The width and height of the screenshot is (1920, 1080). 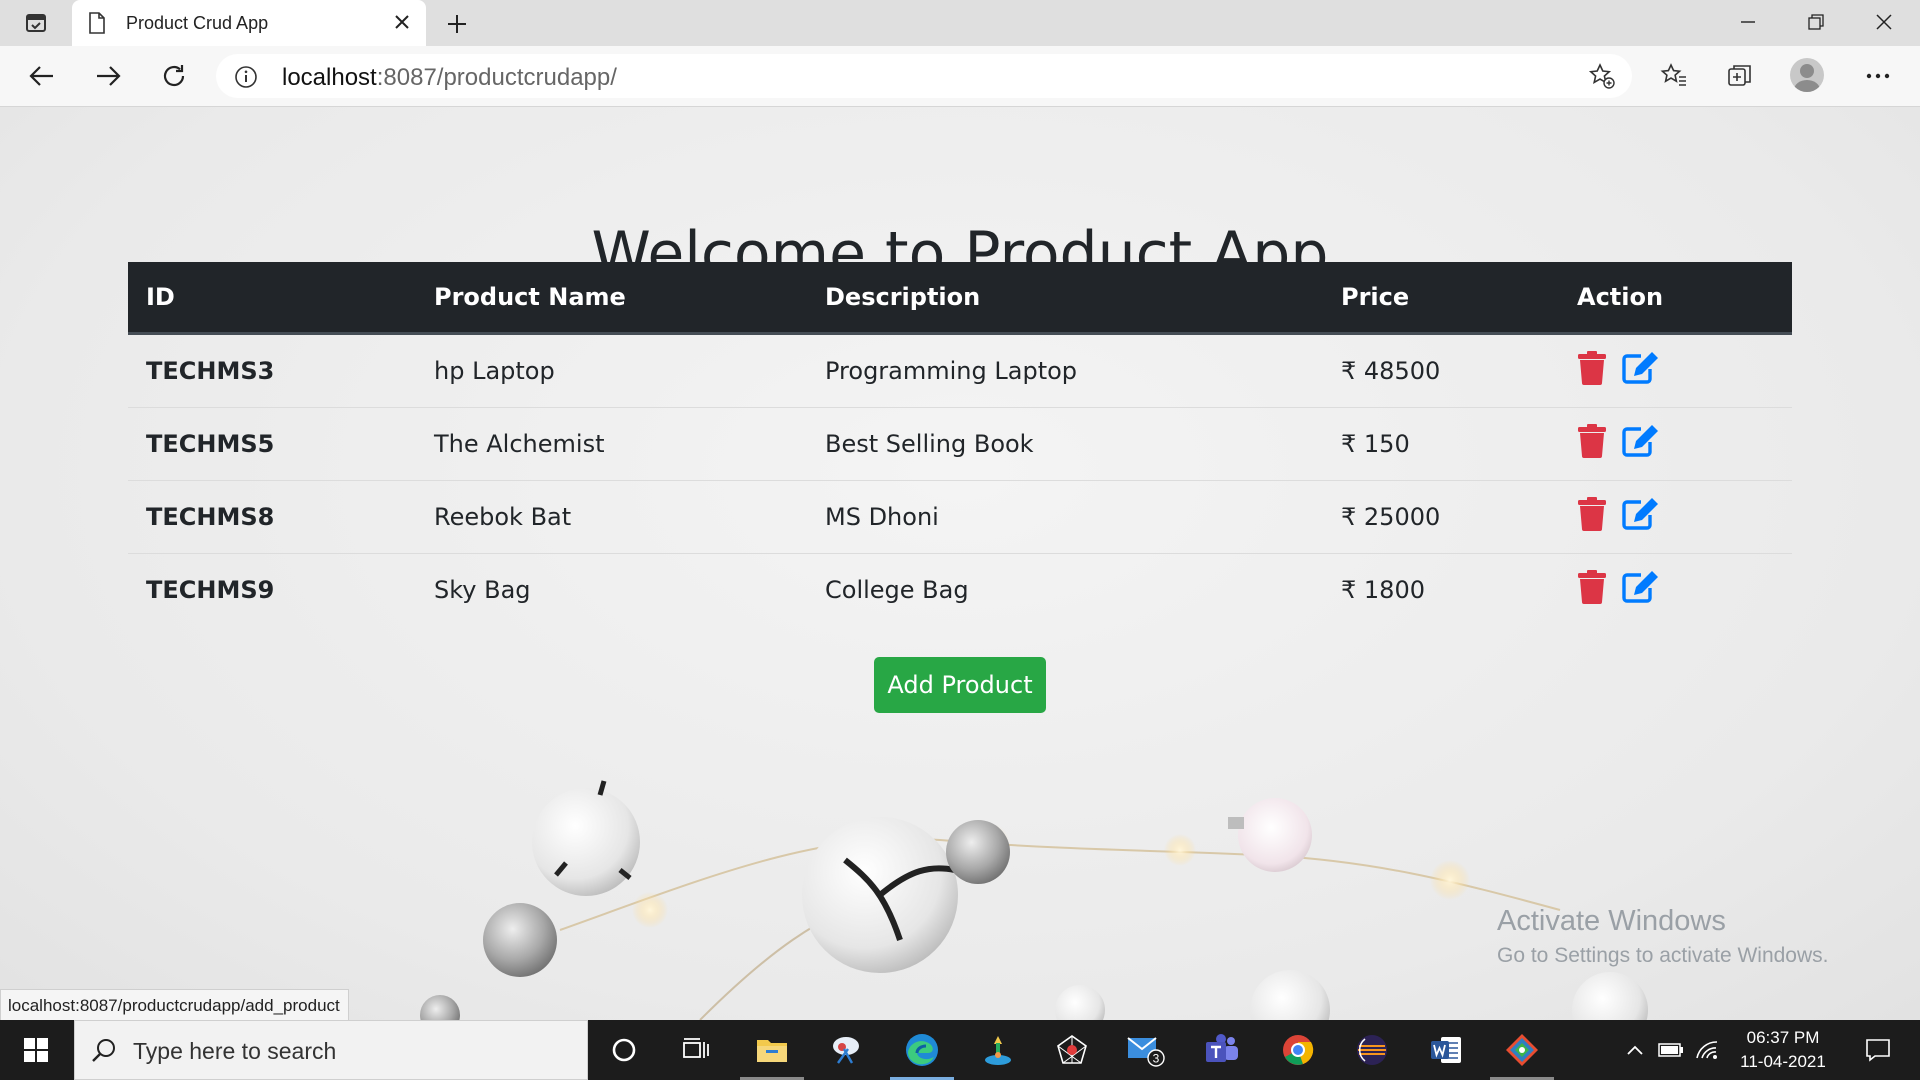 What do you see at coordinates (1441, 517) in the screenshot?
I see `product-price: ₹ 25000` at bounding box center [1441, 517].